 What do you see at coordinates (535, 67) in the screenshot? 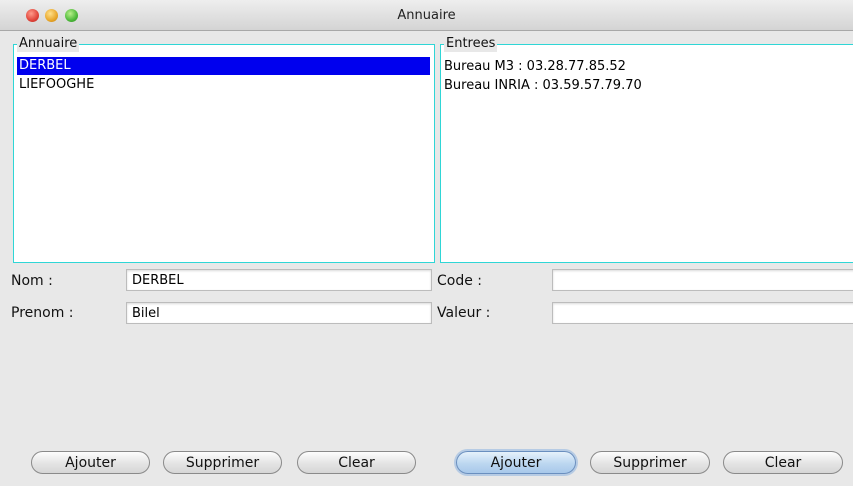
I see `entry-item-bureau-m3: Bureau M3 : 03.28.77.85.52` at bounding box center [535, 67].